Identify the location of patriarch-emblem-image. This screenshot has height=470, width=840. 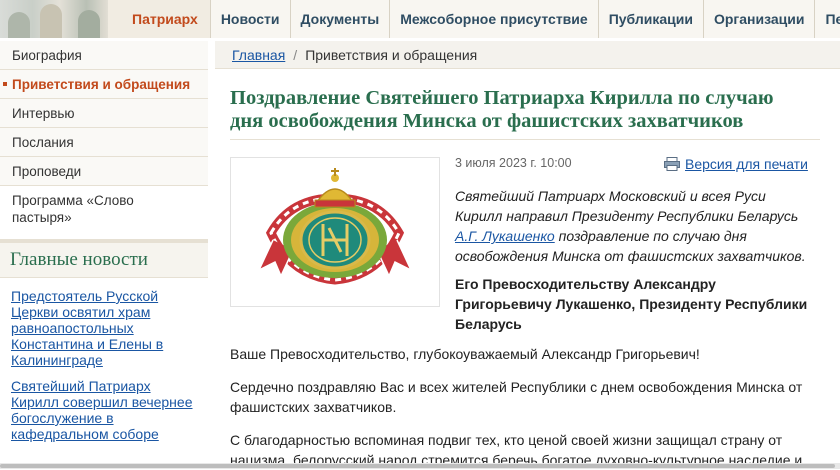
(335, 232).